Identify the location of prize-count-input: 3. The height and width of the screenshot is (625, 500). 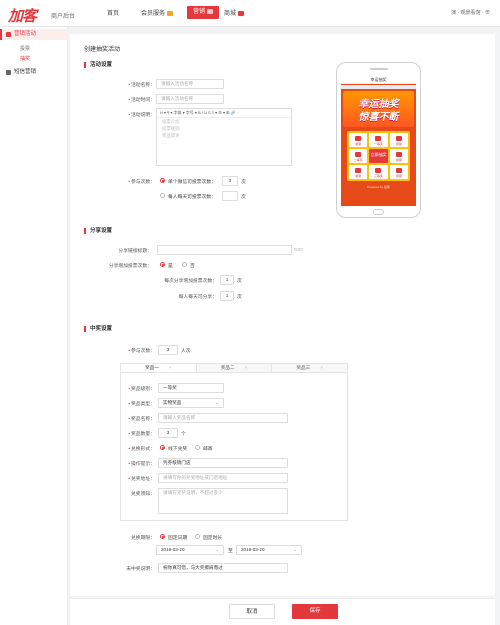
(168, 350).